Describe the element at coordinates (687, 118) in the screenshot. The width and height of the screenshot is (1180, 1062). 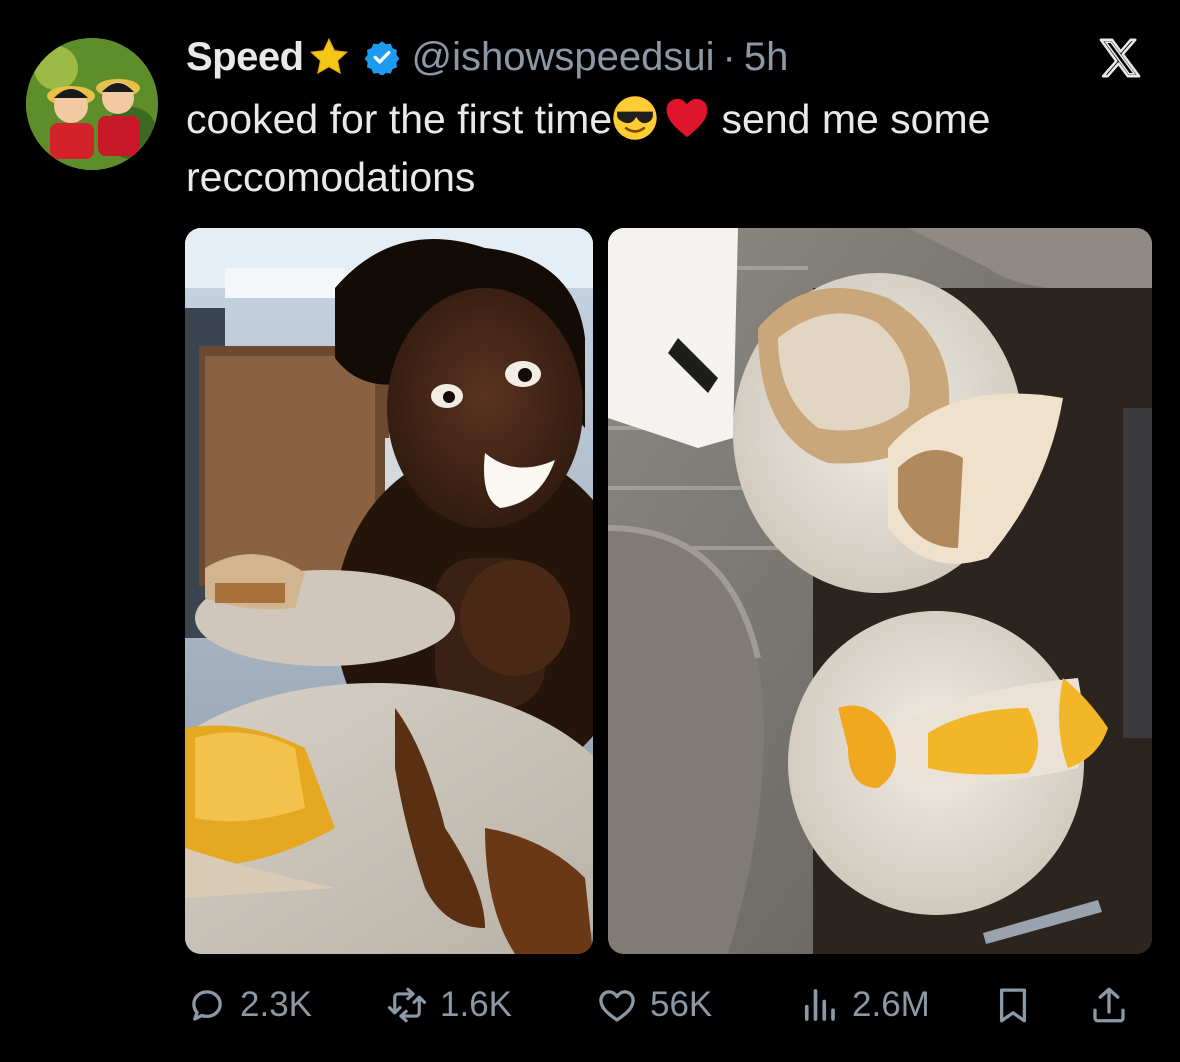
I see `red-heart-emoji-icon` at that location.